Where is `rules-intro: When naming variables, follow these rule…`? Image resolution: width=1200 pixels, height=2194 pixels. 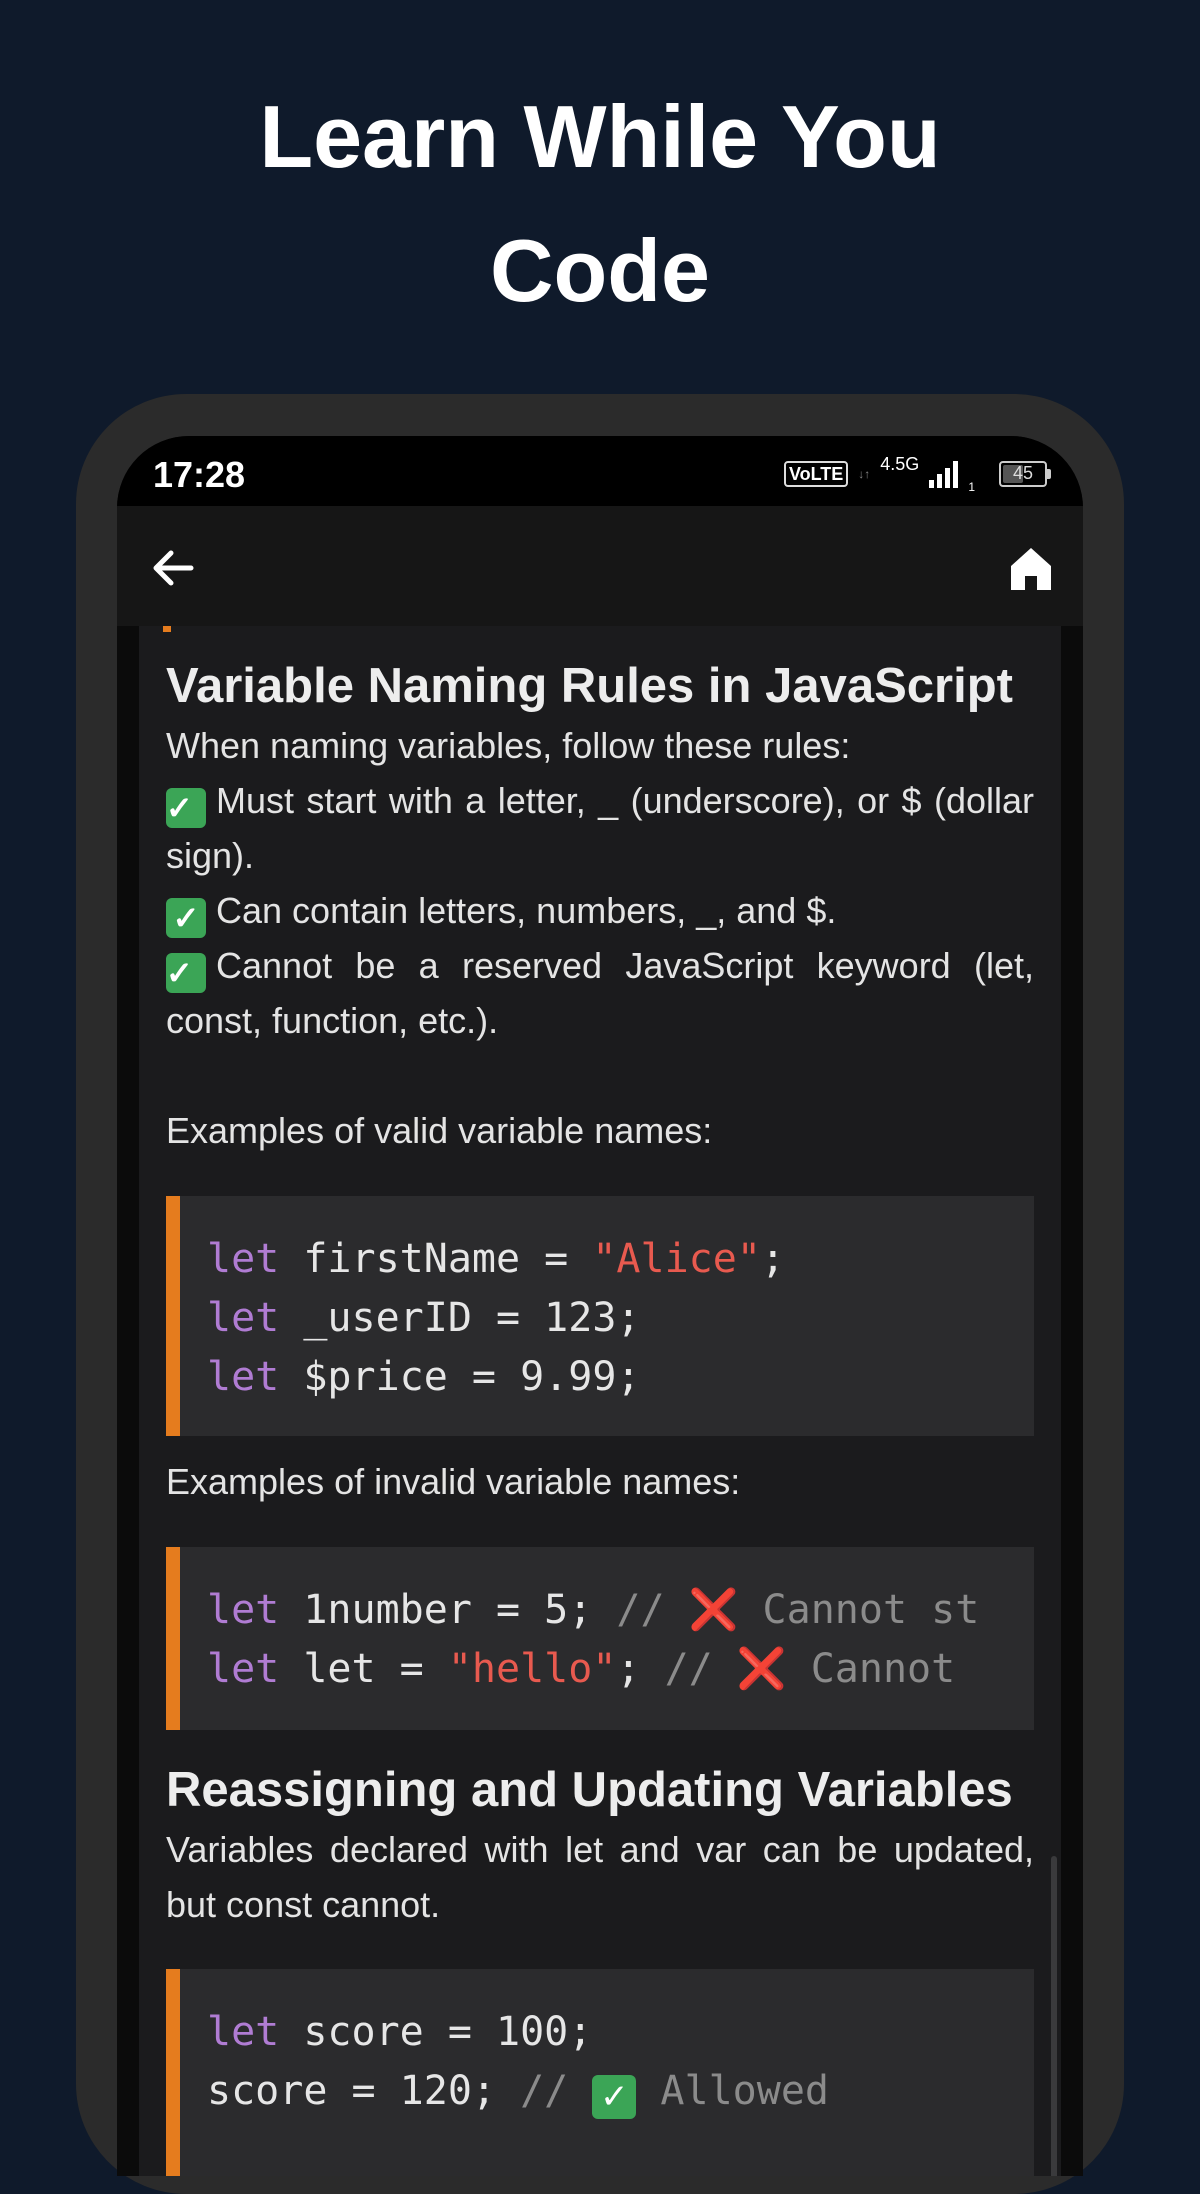 rules-intro: When naming variables, follow these rule… is located at coordinates (508, 745).